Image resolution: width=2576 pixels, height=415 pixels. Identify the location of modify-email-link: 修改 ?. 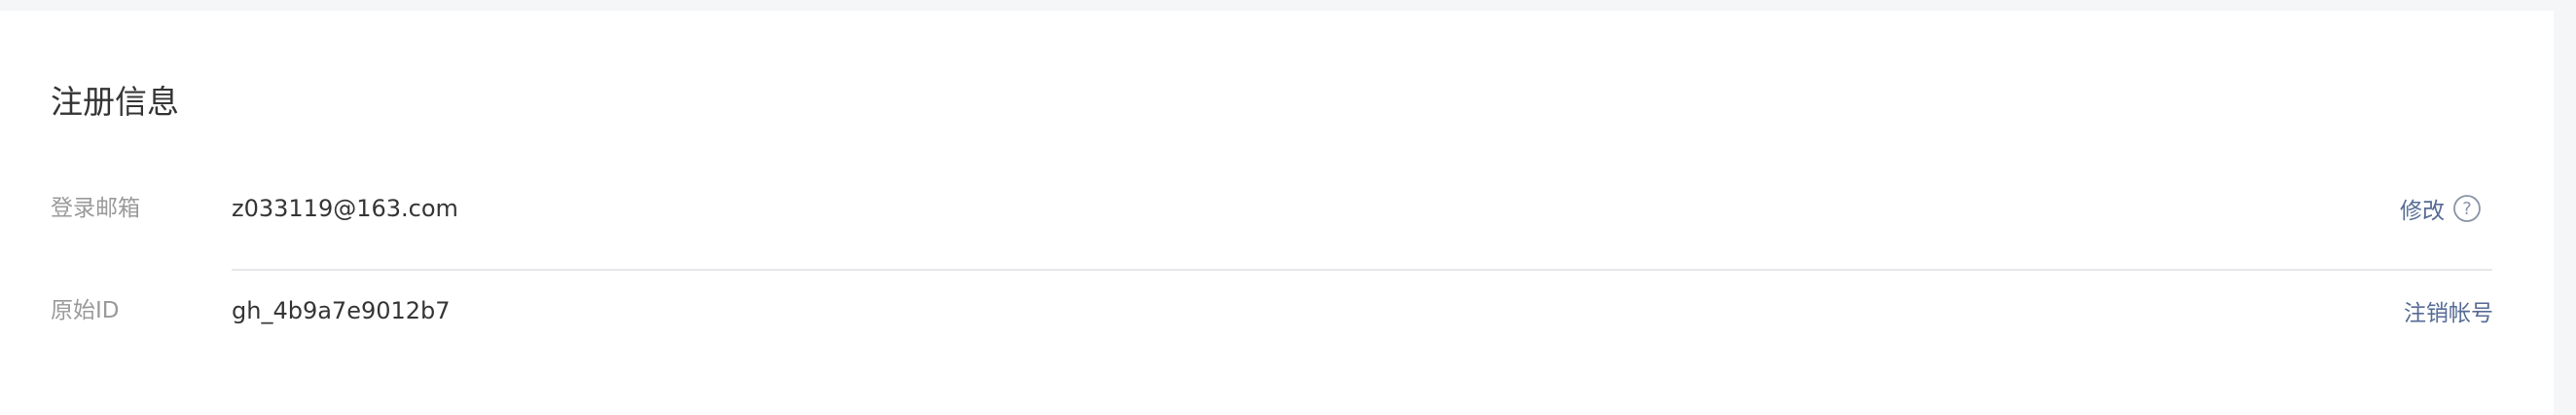
(2446, 208).